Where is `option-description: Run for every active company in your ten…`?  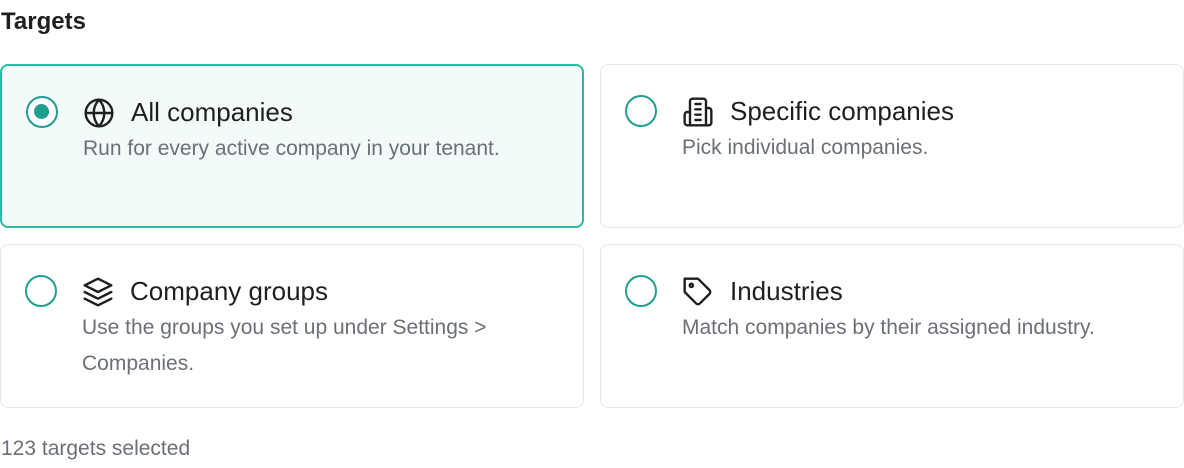
option-description: Run for every active company in your ten… is located at coordinates (291, 148).